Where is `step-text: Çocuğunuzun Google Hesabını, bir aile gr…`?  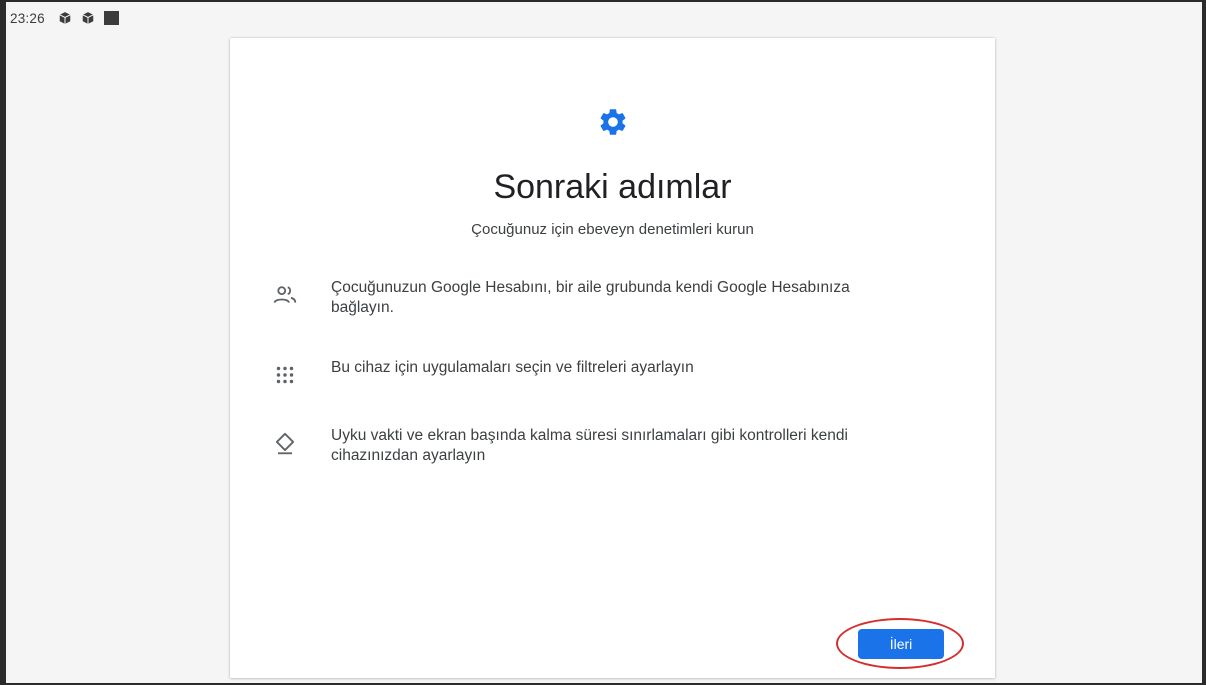 step-text: Çocuğunuzun Google Hesabını, bir aile gr… is located at coordinates (590, 298).